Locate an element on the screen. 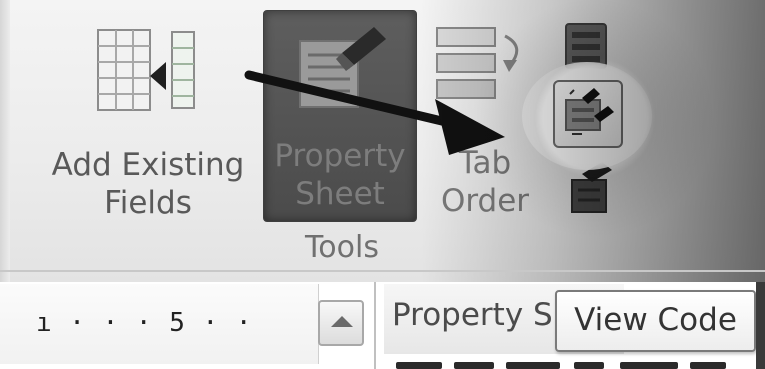  view-code-button is located at coordinates (588, 114).